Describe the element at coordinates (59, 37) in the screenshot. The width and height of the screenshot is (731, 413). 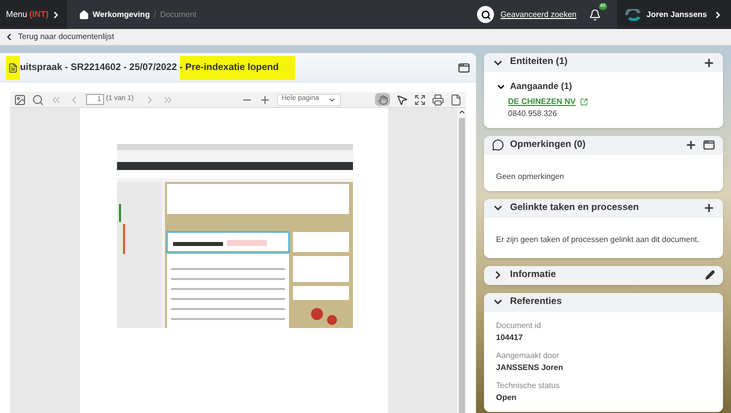
I see `back-link: Terug naar documentenlijst` at that location.